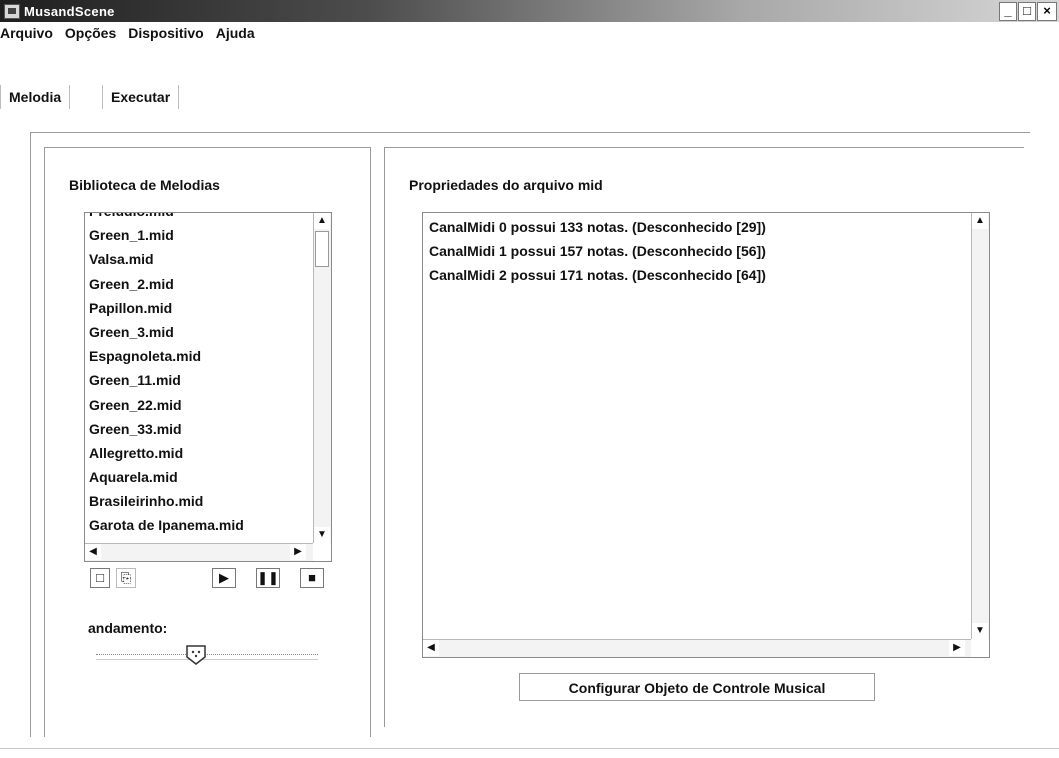 The width and height of the screenshot is (1059, 758). Describe the element at coordinates (506, 185) in the screenshot. I see `properties-title: Propriedades do arquivo mid` at that location.